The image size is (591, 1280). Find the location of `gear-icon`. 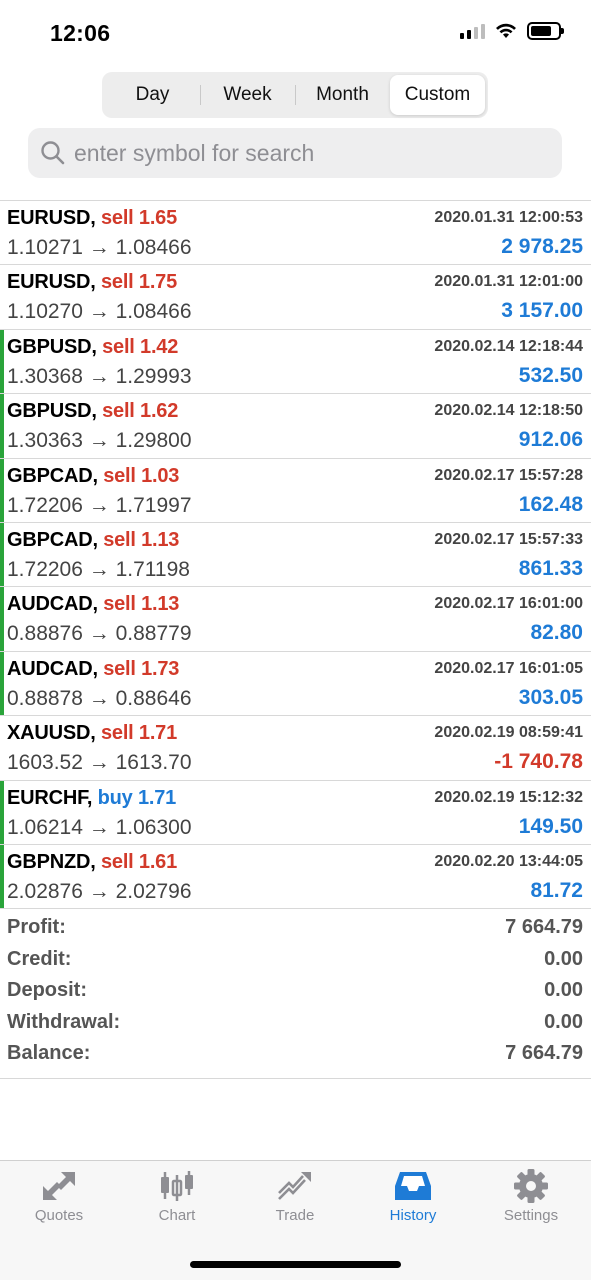

gear-icon is located at coordinates (531, 1186).